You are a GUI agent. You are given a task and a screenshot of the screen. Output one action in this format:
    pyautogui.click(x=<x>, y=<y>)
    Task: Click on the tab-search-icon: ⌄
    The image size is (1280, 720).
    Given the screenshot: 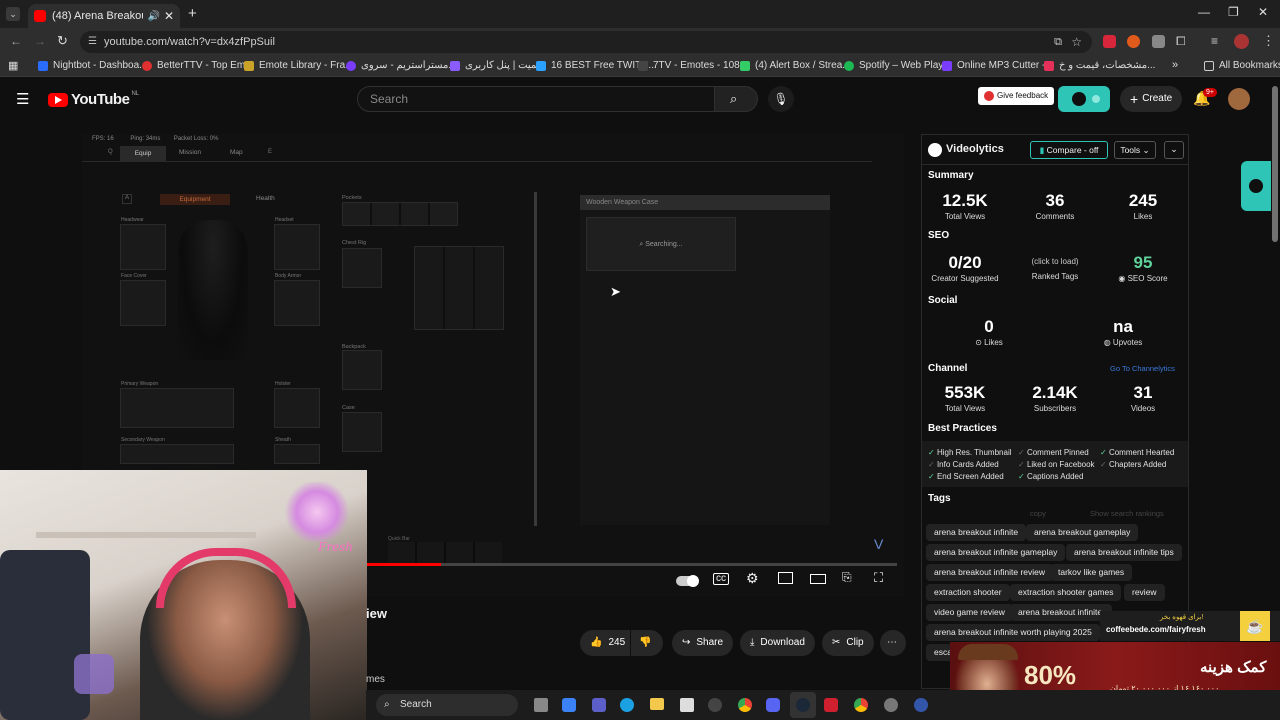 What is the action you would take?
    pyautogui.click(x=13, y=14)
    